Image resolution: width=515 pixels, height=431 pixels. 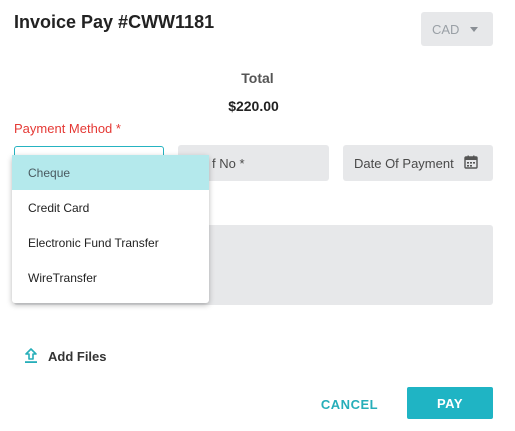 What do you see at coordinates (404, 163) in the screenshot?
I see `date-of-payment-placeholder: Date Of Payment` at bounding box center [404, 163].